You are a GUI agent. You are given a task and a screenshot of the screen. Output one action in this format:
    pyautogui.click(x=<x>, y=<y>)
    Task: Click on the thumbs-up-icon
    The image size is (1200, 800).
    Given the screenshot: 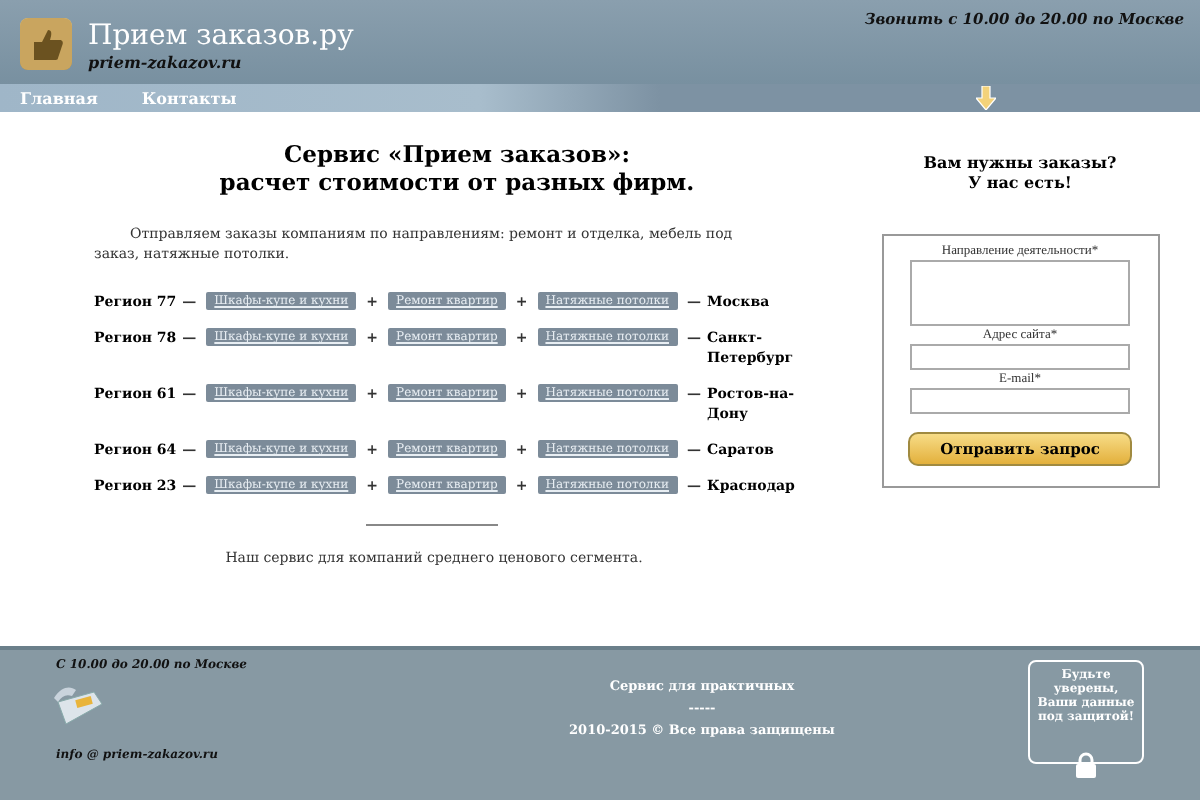 What is the action you would take?
    pyautogui.click(x=46, y=44)
    